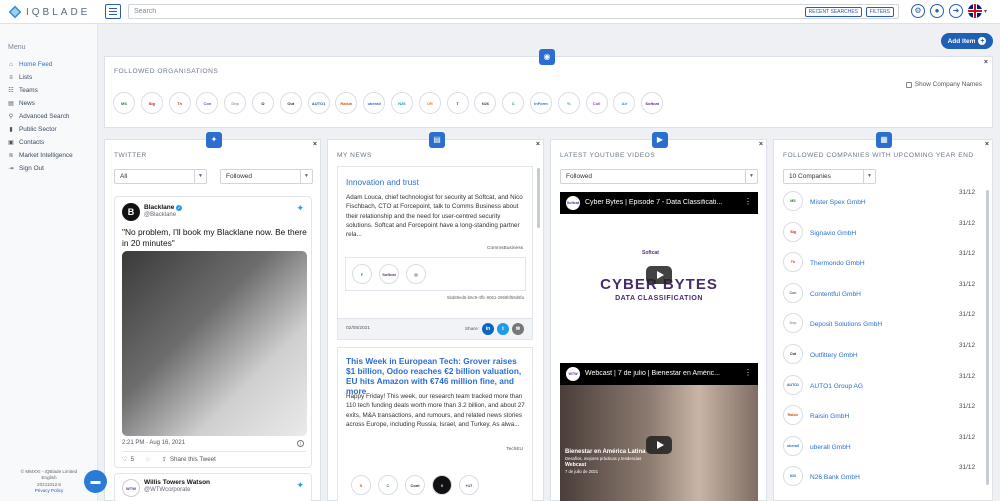 The width and height of the screenshot is (1000, 501). Describe the element at coordinates (124, 103) in the screenshot. I see `organisation-logo: MS` at that location.